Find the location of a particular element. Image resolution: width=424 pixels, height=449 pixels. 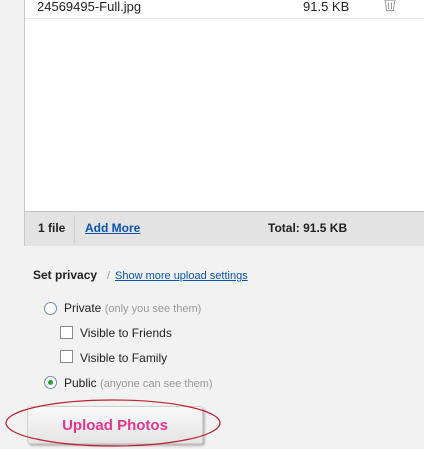

public-label: Public is located at coordinates (80, 383).